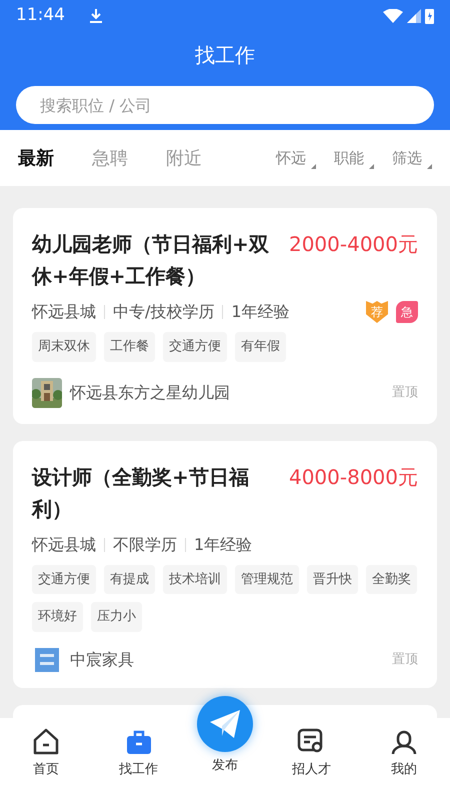  What do you see at coordinates (354, 158) in the screenshot?
I see `filter-dropdown: 职能` at bounding box center [354, 158].